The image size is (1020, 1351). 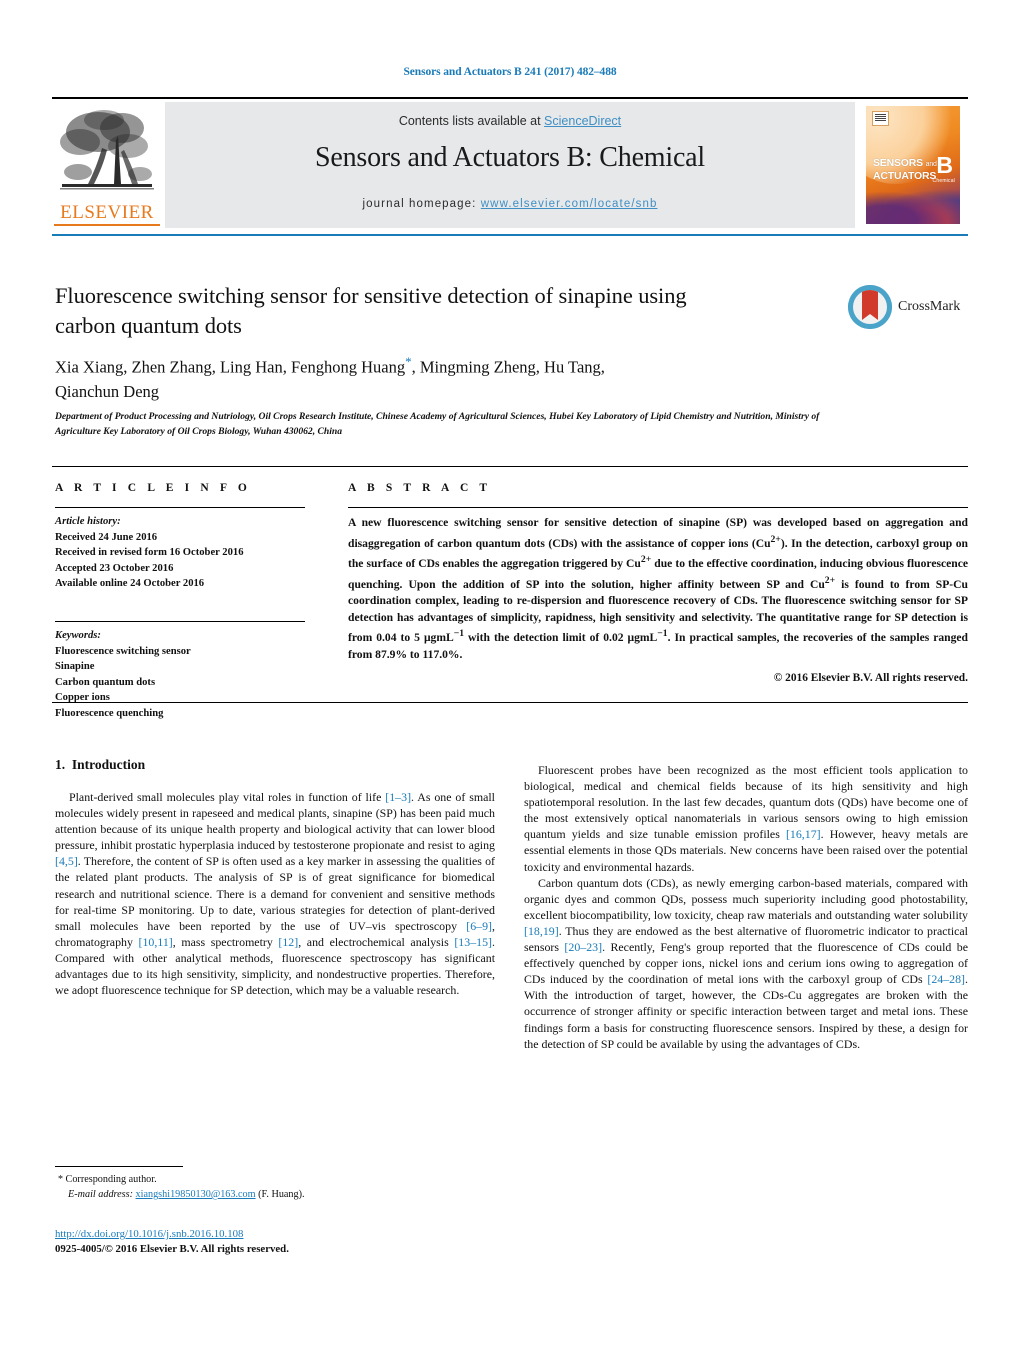 What do you see at coordinates (180, 508) in the screenshot?
I see `article-info-rule` at bounding box center [180, 508].